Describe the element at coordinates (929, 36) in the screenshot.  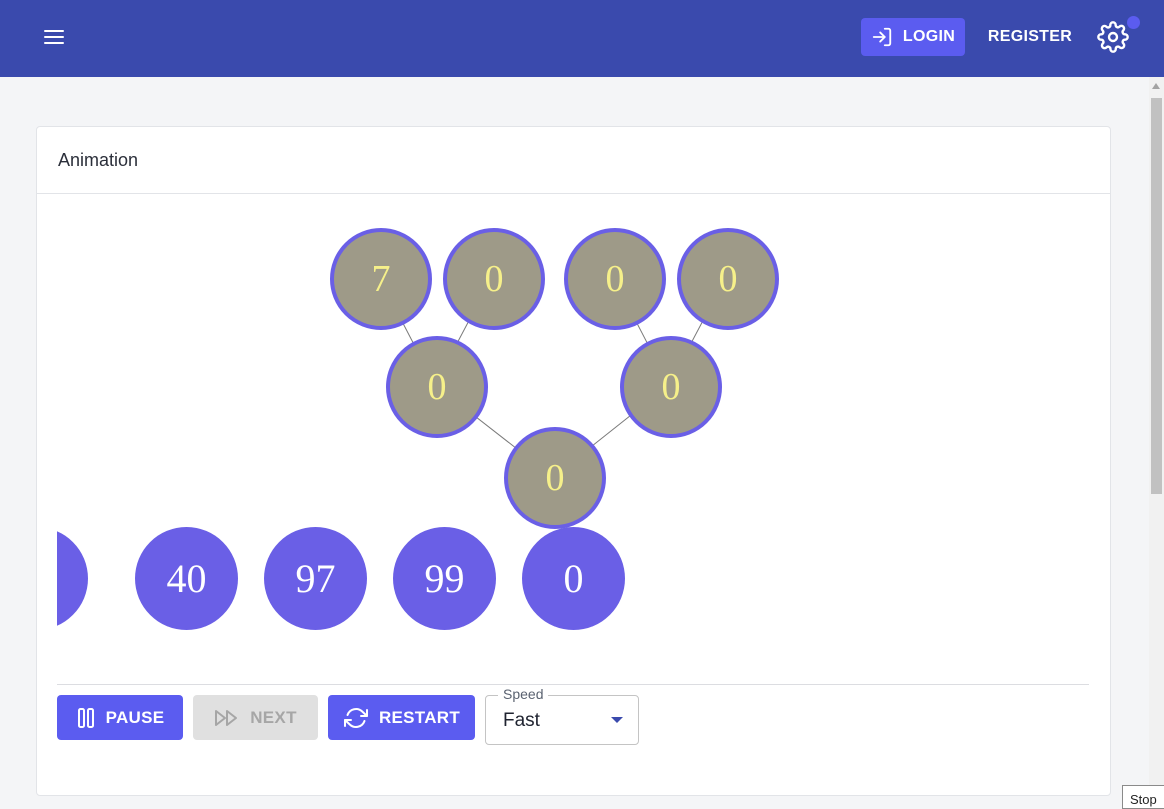
I see `login-label: LOGIN` at that location.